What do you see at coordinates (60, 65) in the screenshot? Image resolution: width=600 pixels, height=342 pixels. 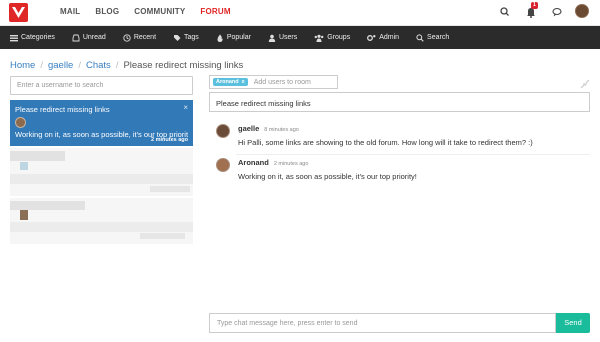 I see `breadcrumb-user: gaelle` at bounding box center [60, 65].